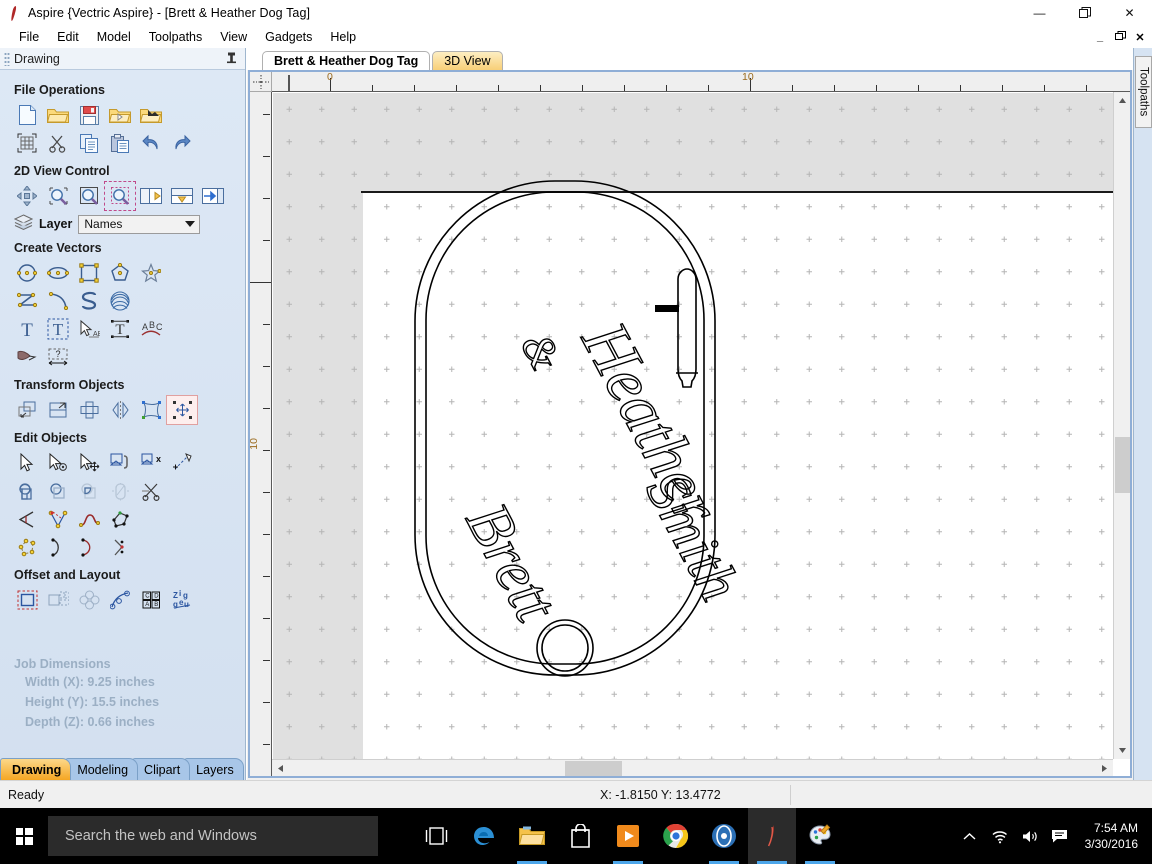 The image size is (1152, 864). I want to click on copy-icon, so click(89, 143).